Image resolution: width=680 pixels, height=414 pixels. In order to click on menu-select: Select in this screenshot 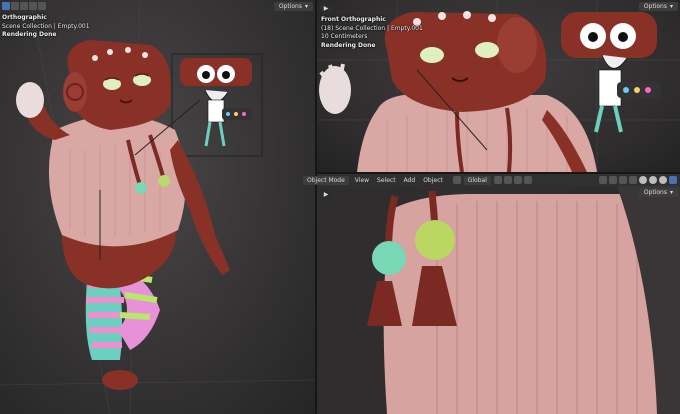, I will do `click(386, 180)`.